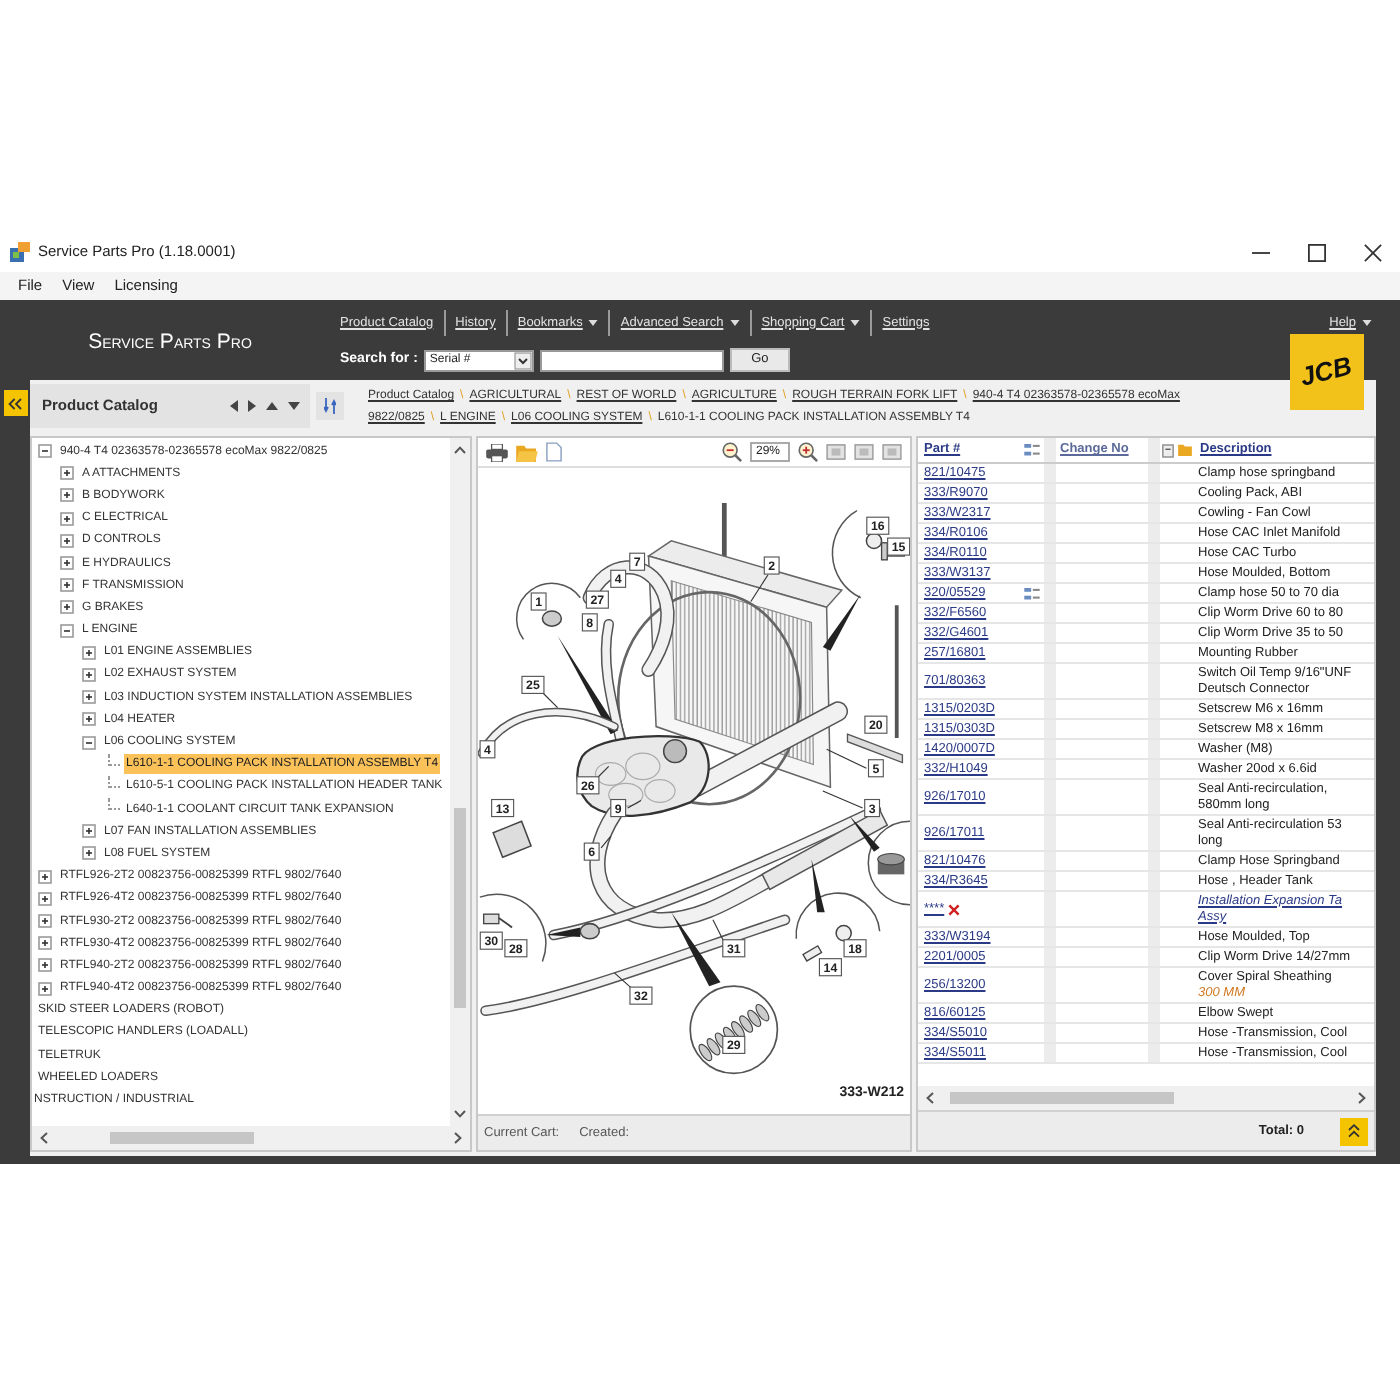  I want to click on scroll-top-button, so click(1354, 1131).